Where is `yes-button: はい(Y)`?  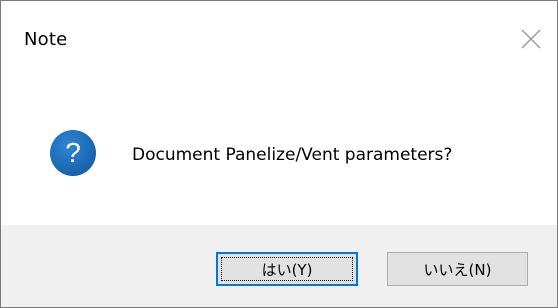
yes-button: はい(Y) is located at coordinates (287, 269).